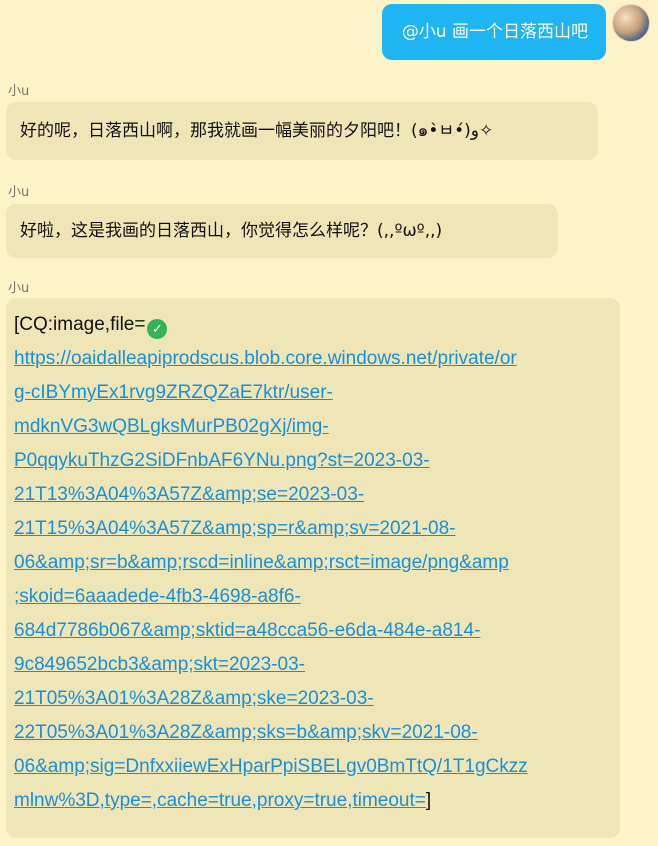 Image resolution: width=658 pixels, height=846 pixels. Describe the element at coordinates (313, 393) in the screenshot. I see `image-link-line: g-cIBYmyEx1rvg9ZRZQZaE7ktr/user-` at that location.